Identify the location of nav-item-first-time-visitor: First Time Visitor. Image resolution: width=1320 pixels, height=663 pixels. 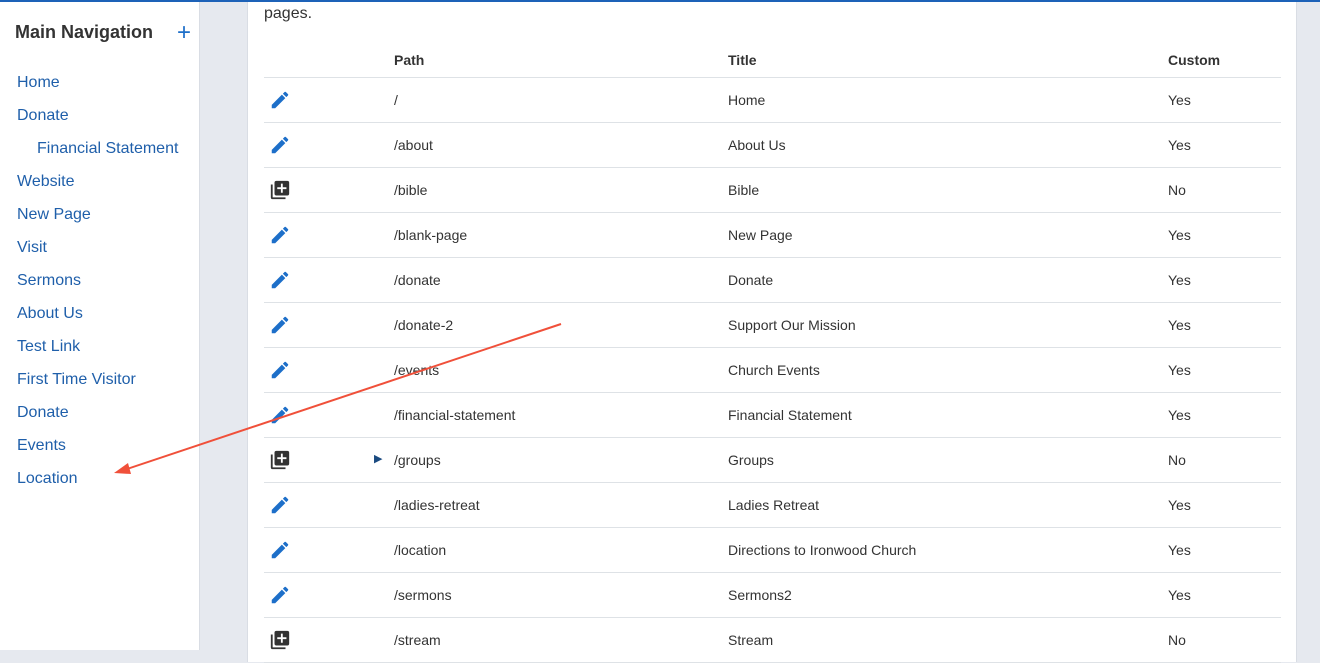
(99, 379).